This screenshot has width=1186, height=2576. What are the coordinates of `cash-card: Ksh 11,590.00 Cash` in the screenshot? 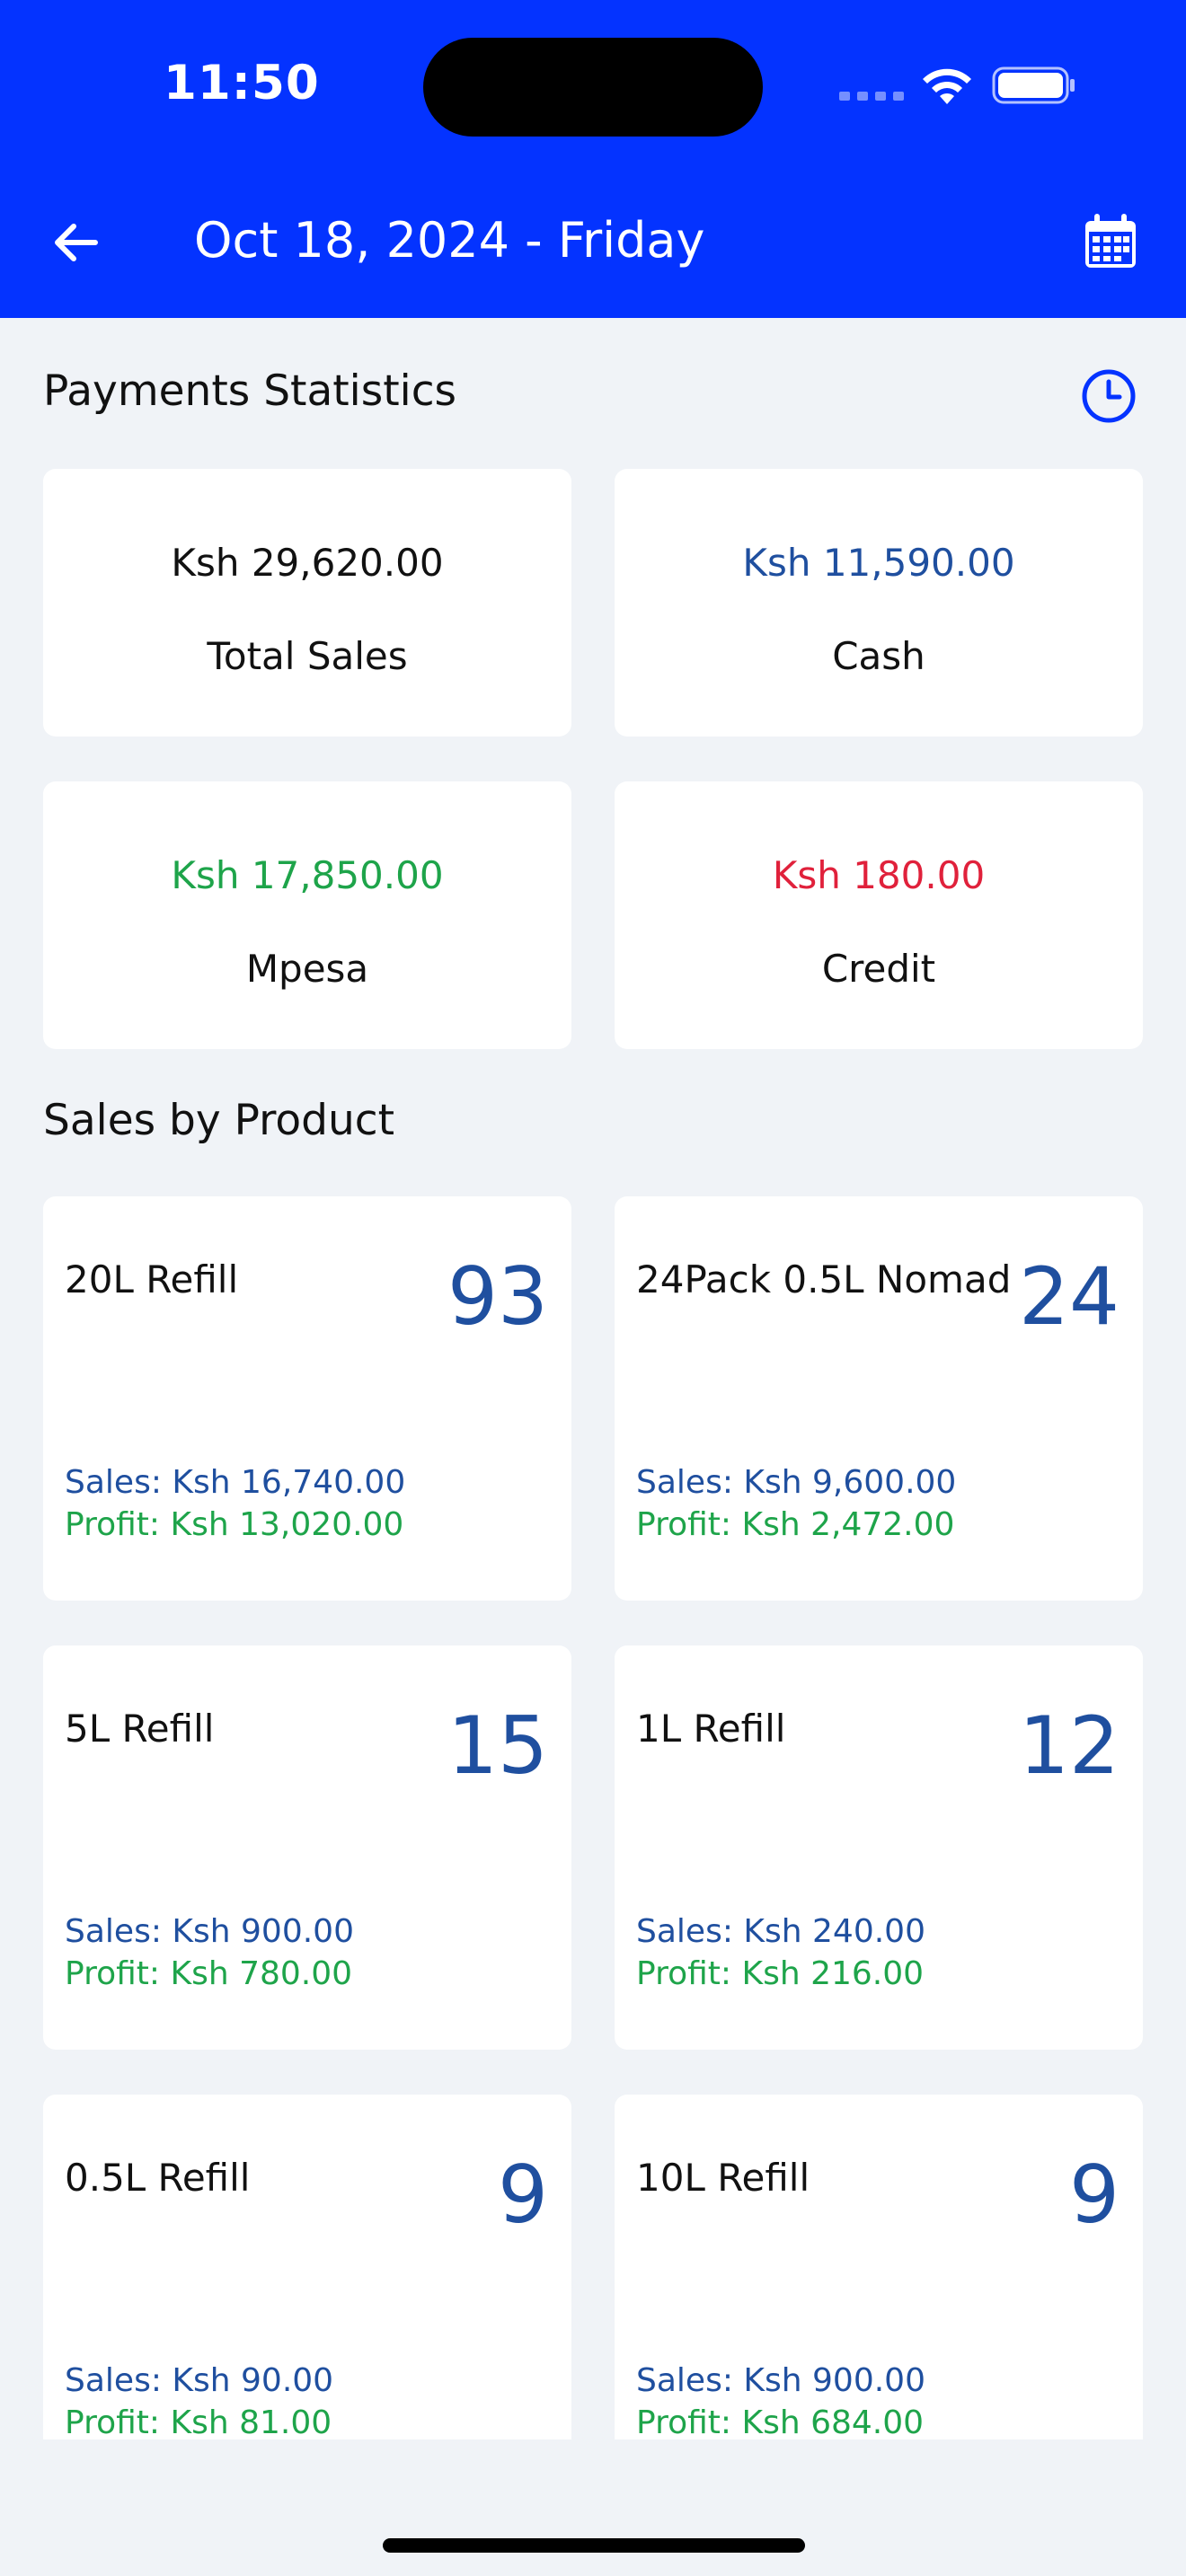 It's located at (879, 603).